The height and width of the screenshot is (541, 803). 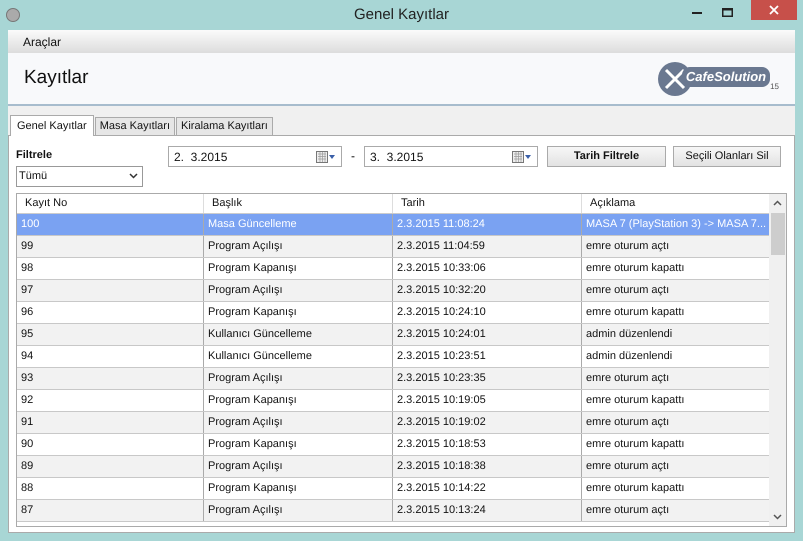 I want to click on scrollbar, so click(x=777, y=360).